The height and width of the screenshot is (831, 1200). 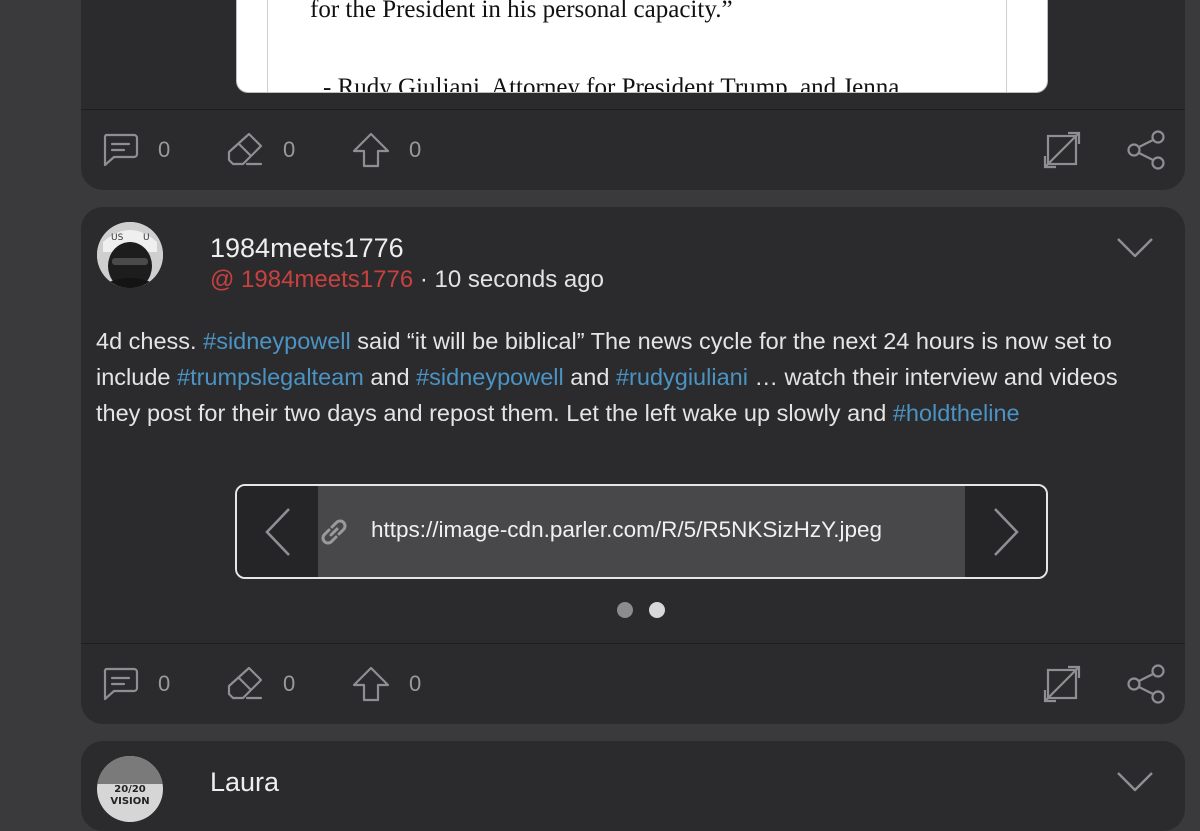 I want to click on chevron-right-icon, so click(x=1006, y=531).